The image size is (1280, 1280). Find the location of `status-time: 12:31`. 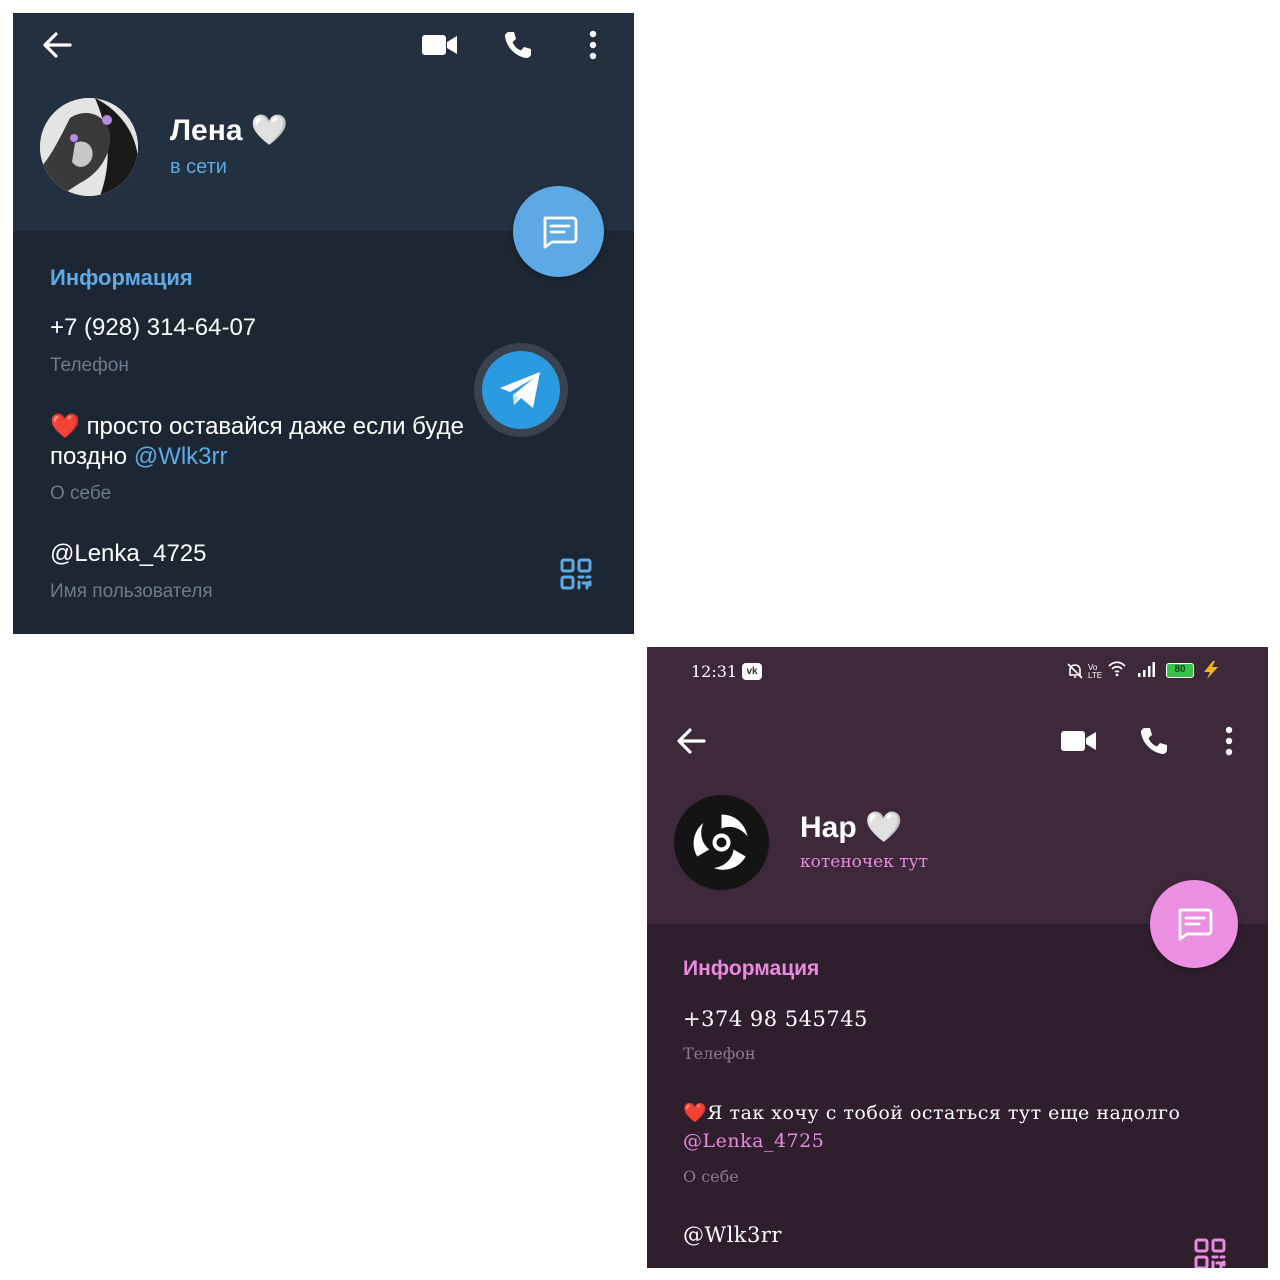

status-time: 12:31 is located at coordinates (714, 671).